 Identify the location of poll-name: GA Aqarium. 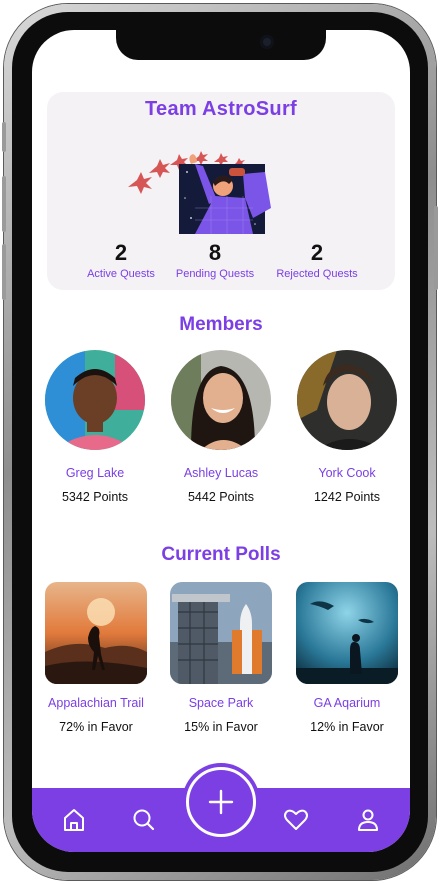
(347, 703).